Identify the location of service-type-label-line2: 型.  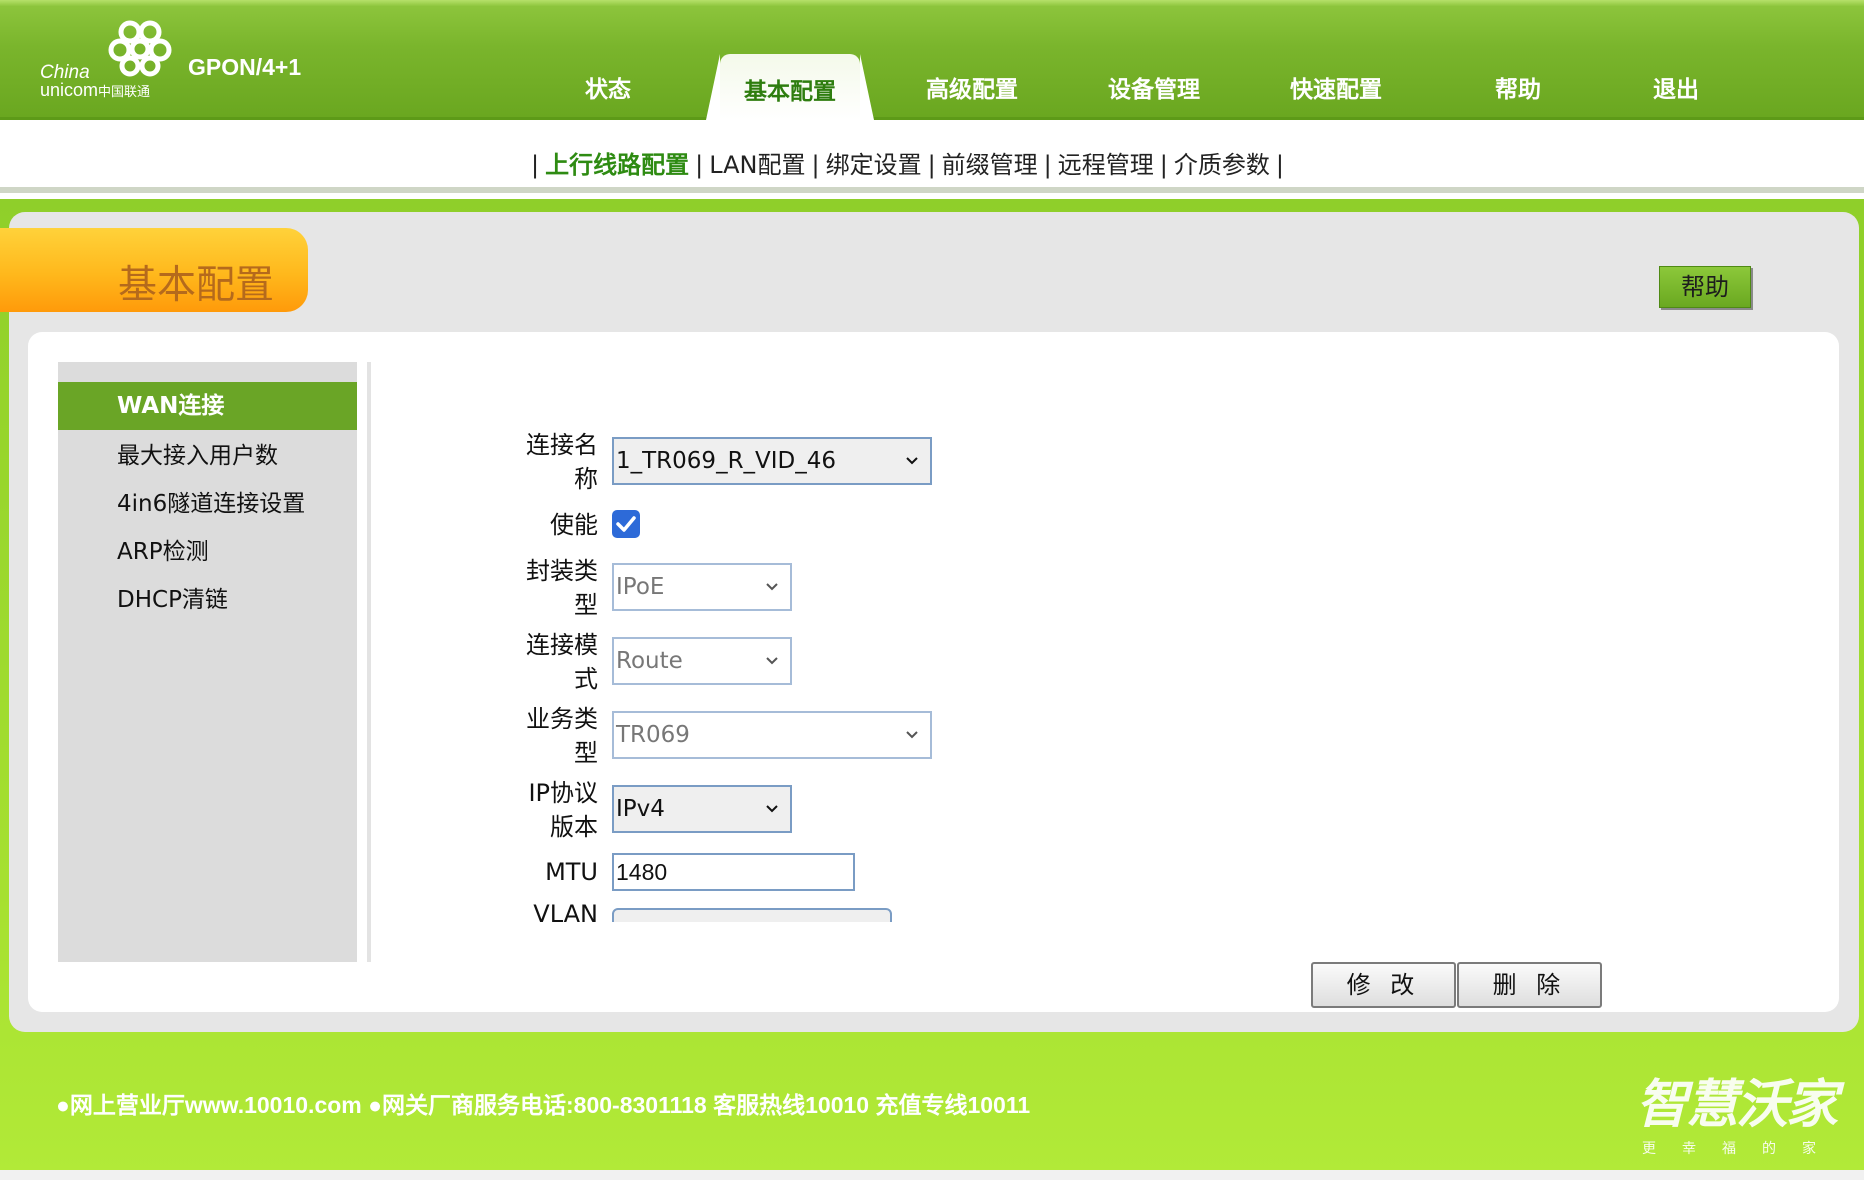
(586, 753).